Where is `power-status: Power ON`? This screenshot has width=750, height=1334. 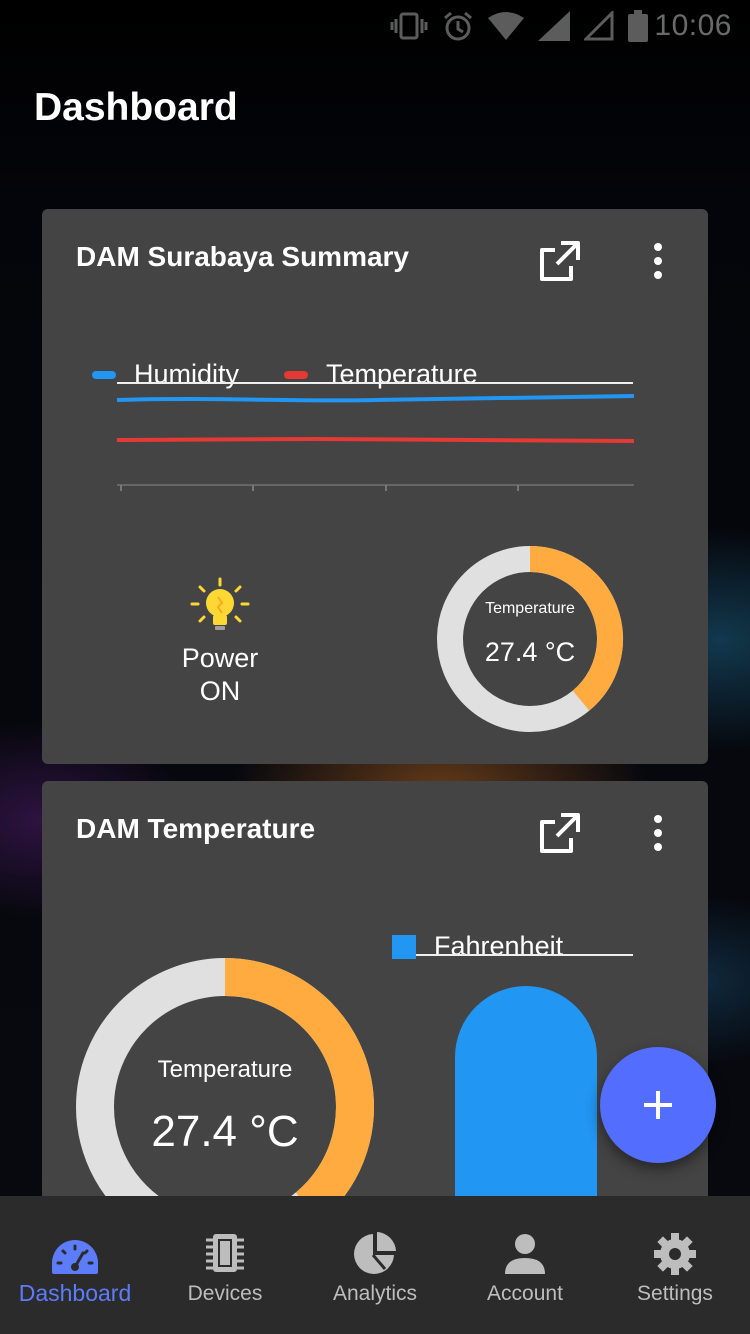 power-status: Power ON is located at coordinates (220, 642).